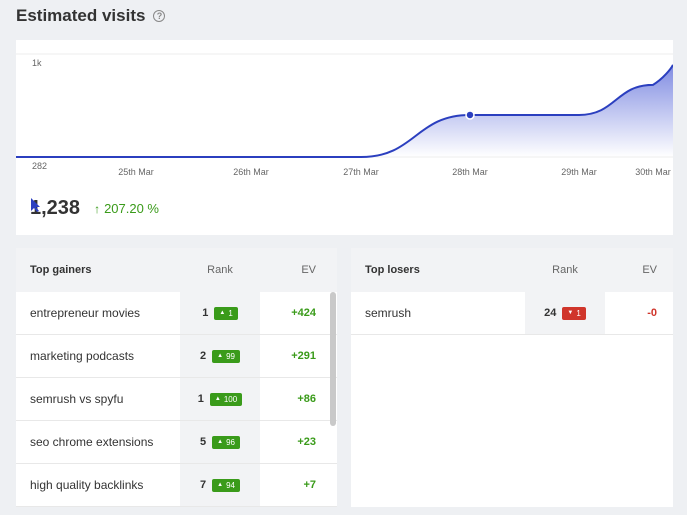 The image size is (687, 515). Describe the element at coordinates (291, 270) in the screenshot. I see `gainers-header-ev: EV` at that location.